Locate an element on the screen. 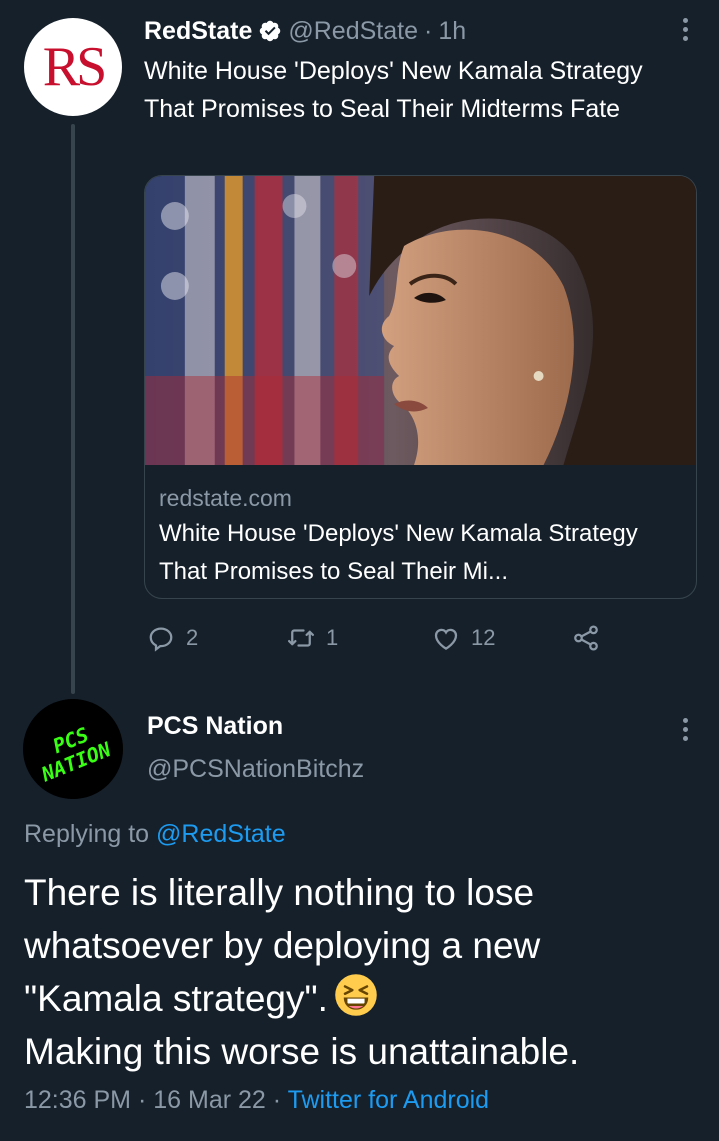 The height and width of the screenshot is (1141, 719). pcs-nation-avatar: PCS NATION is located at coordinates (73, 749).